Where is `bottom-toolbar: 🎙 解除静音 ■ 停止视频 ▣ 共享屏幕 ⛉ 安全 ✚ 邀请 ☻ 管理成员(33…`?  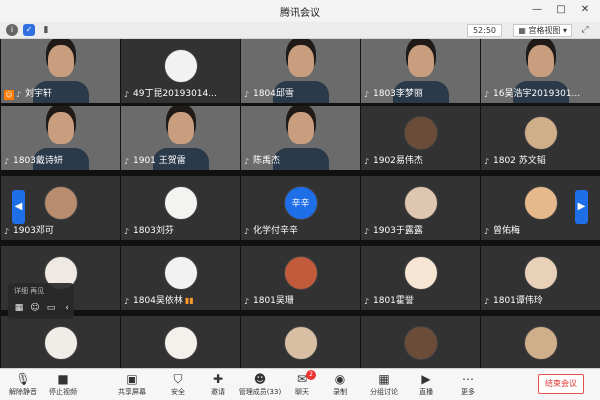 bottom-toolbar: 🎙 解除静音 ■ 停止视频 ▣ 共享屏幕 ⛉ 安全 ✚ 邀请 ☻ 管理成员(33… is located at coordinates (300, 384).